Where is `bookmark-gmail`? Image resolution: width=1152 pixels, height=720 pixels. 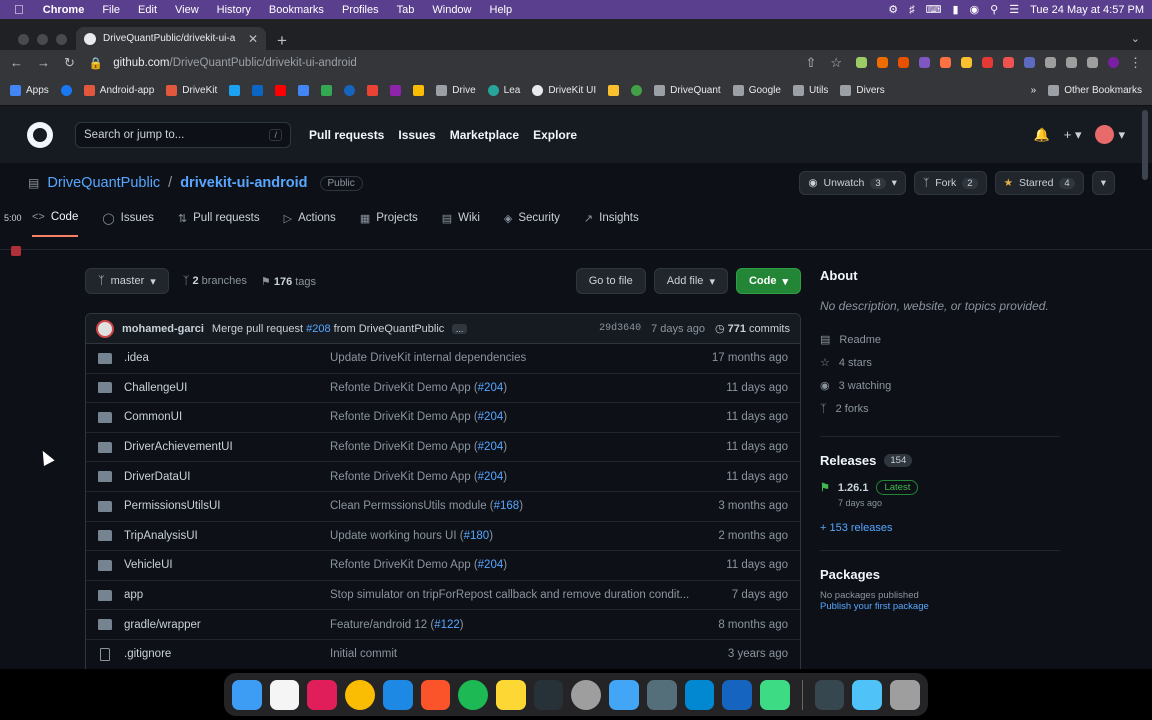 bookmark-gmail is located at coordinates (373, 90).